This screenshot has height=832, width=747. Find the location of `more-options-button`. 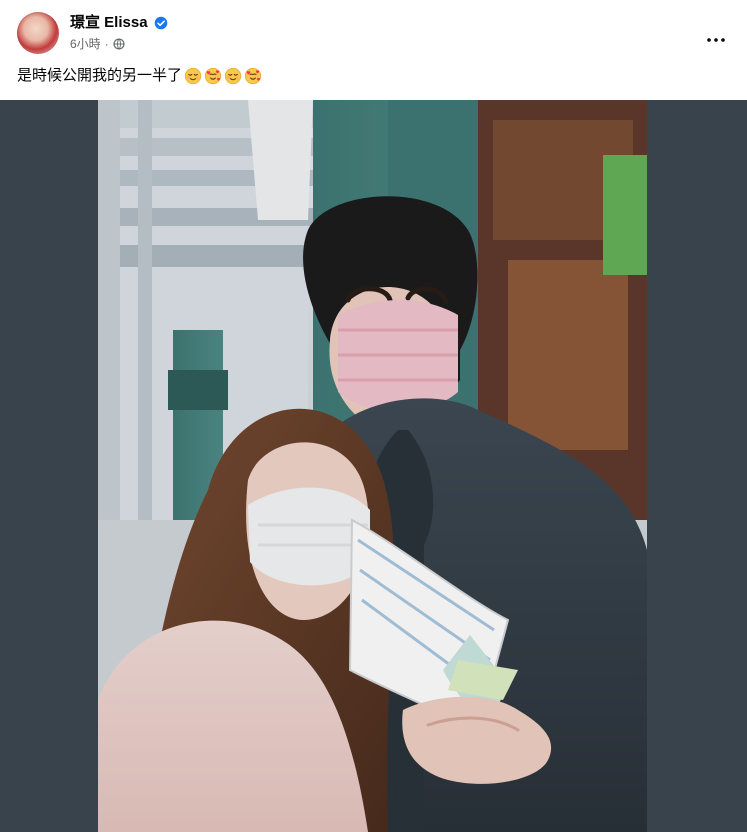

more-options-button is located at coordinates (716, 31).